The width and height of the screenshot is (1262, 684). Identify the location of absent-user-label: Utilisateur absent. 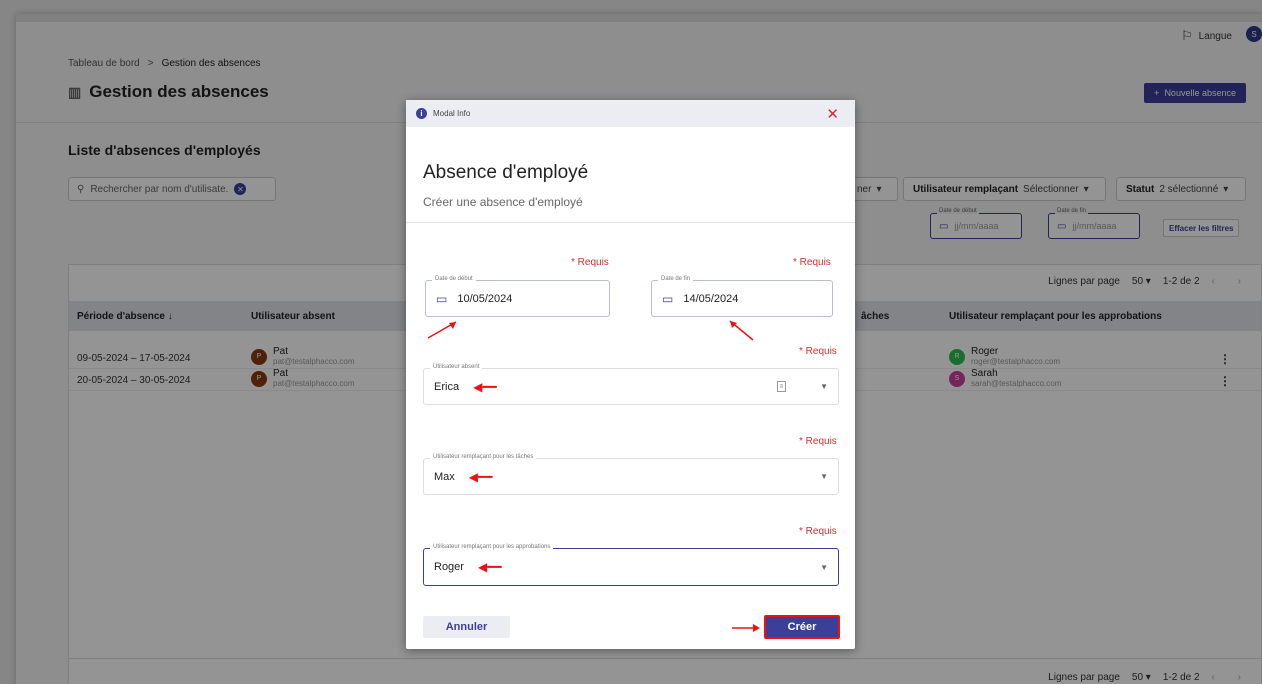
(456, 367).